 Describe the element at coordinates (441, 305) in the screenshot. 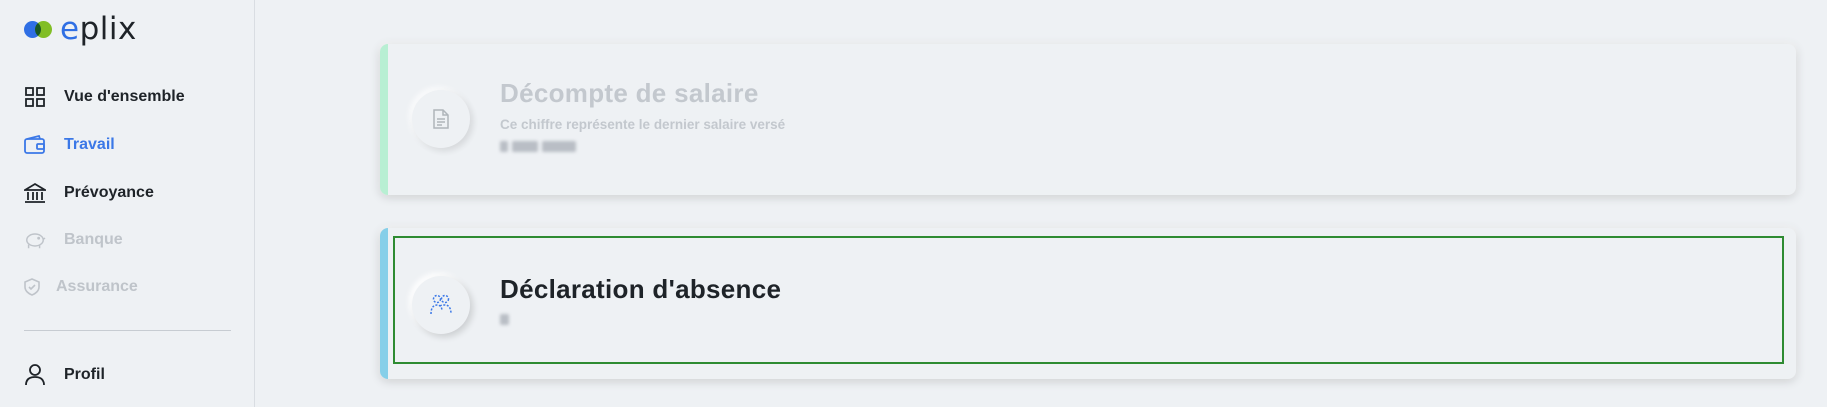

I see `people-icon` at that location.